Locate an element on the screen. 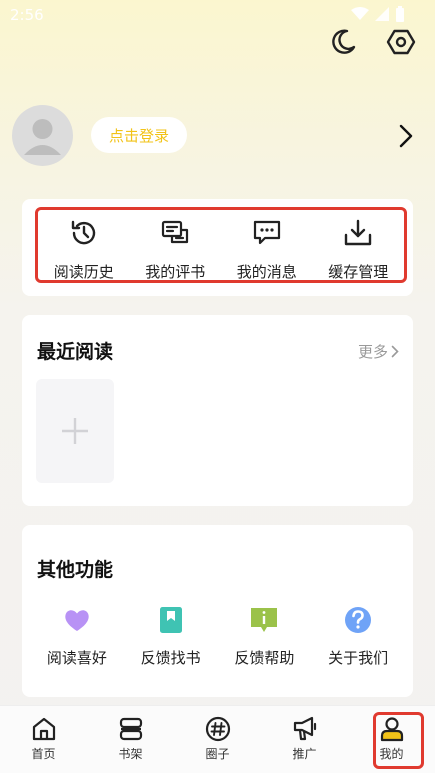  profile-chevron-right-icon is located at coordinates (406, 138).